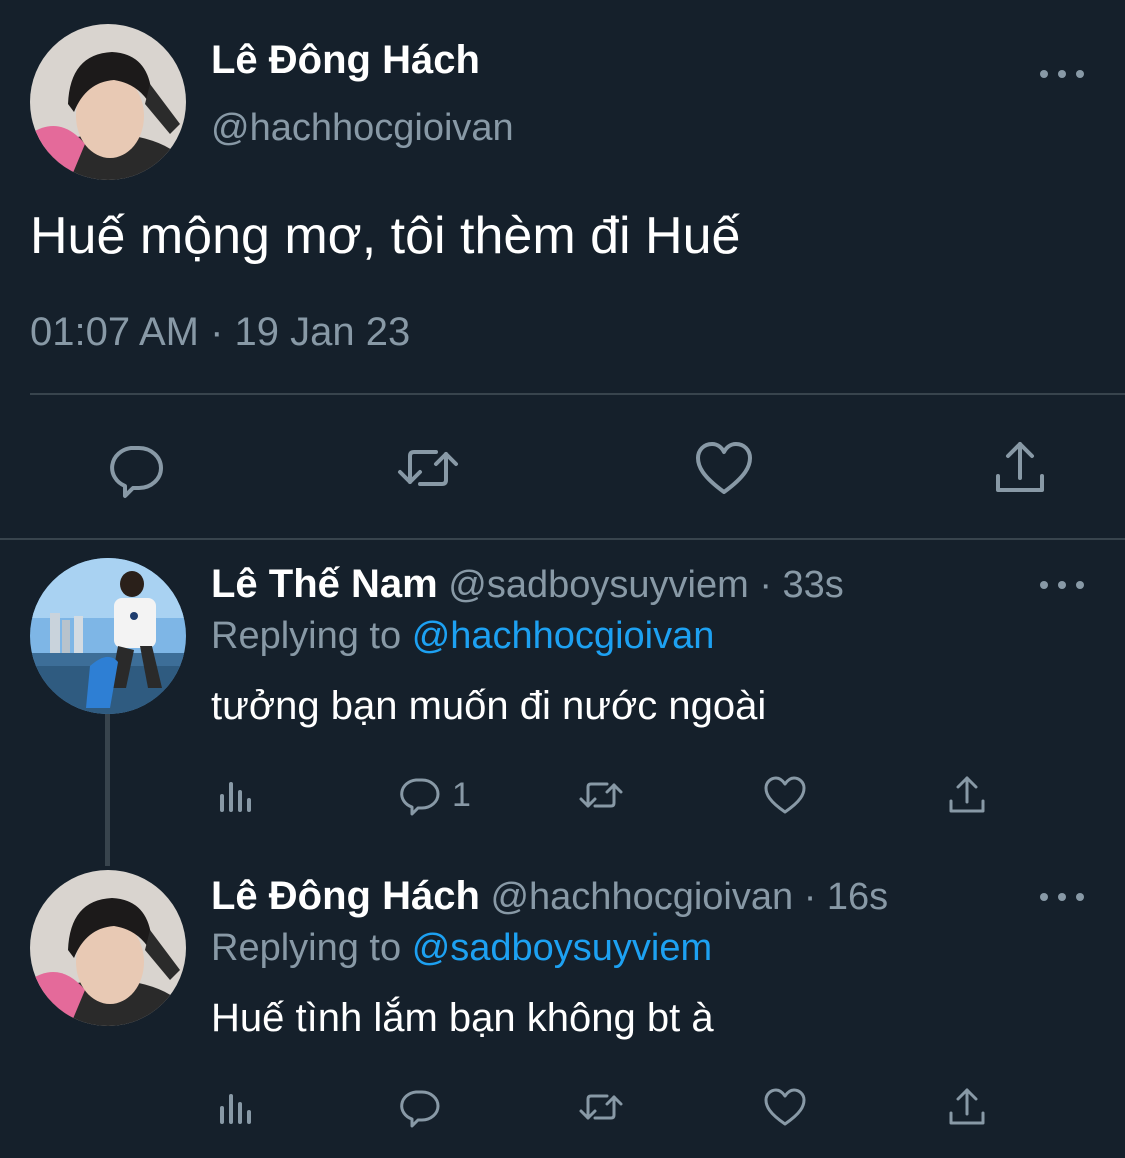 The width and height of the screenshot is (1125, 1158). What do you see at coordinates (461, 794) in the screenshot?
I see `reply-count: 1` at bounding box center [461, 794].